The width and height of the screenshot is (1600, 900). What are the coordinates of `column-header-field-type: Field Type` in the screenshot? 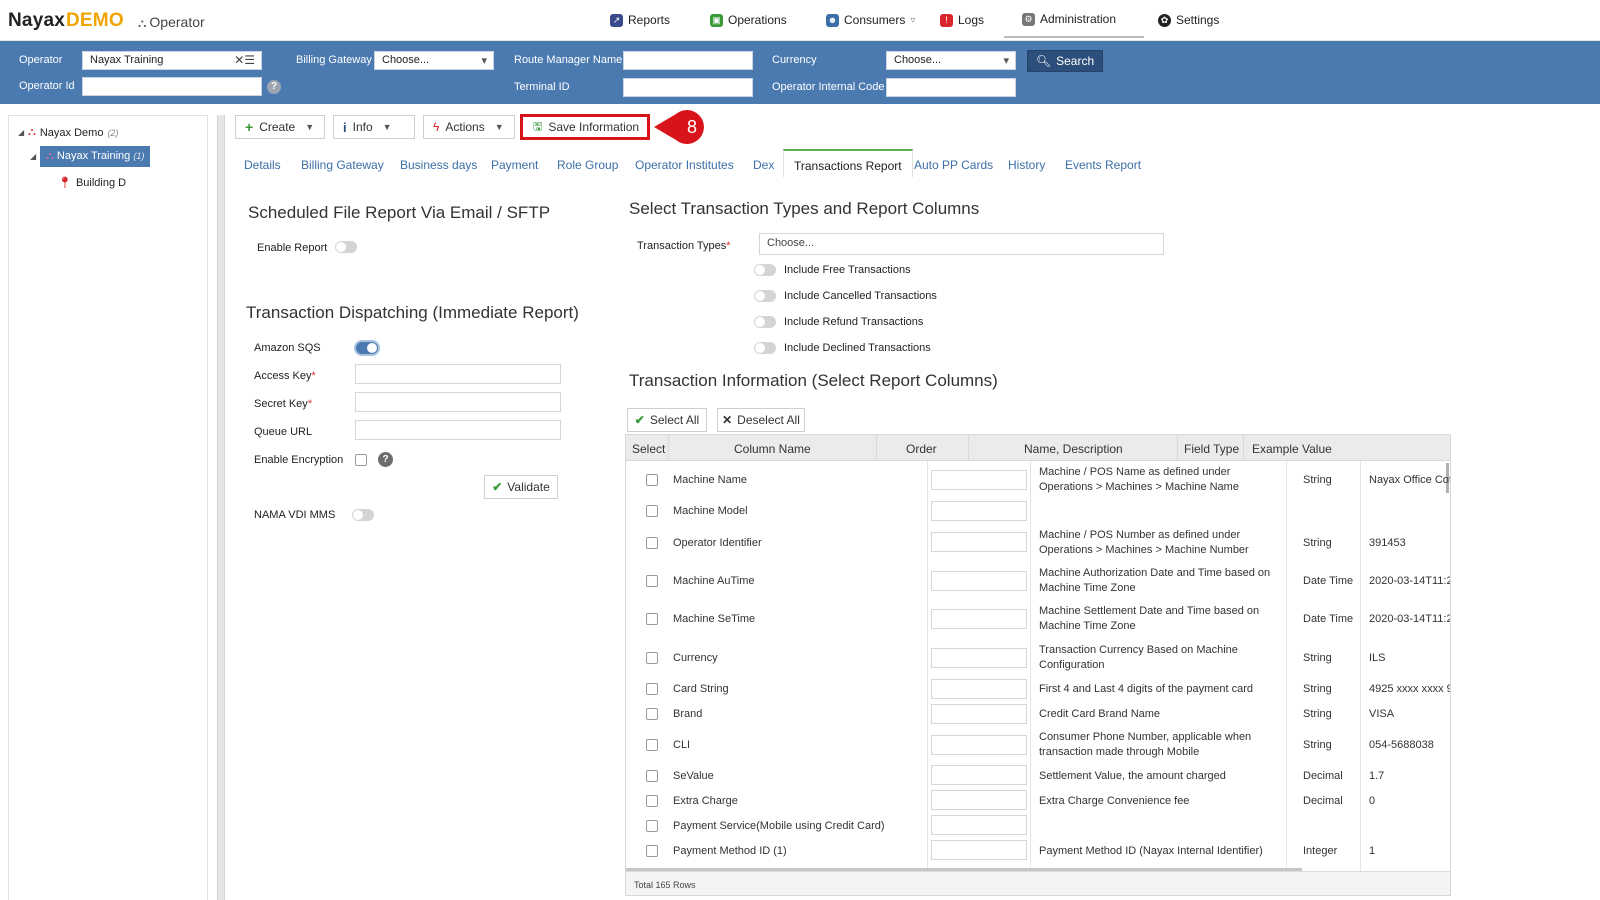 It's located at (1211, 449).